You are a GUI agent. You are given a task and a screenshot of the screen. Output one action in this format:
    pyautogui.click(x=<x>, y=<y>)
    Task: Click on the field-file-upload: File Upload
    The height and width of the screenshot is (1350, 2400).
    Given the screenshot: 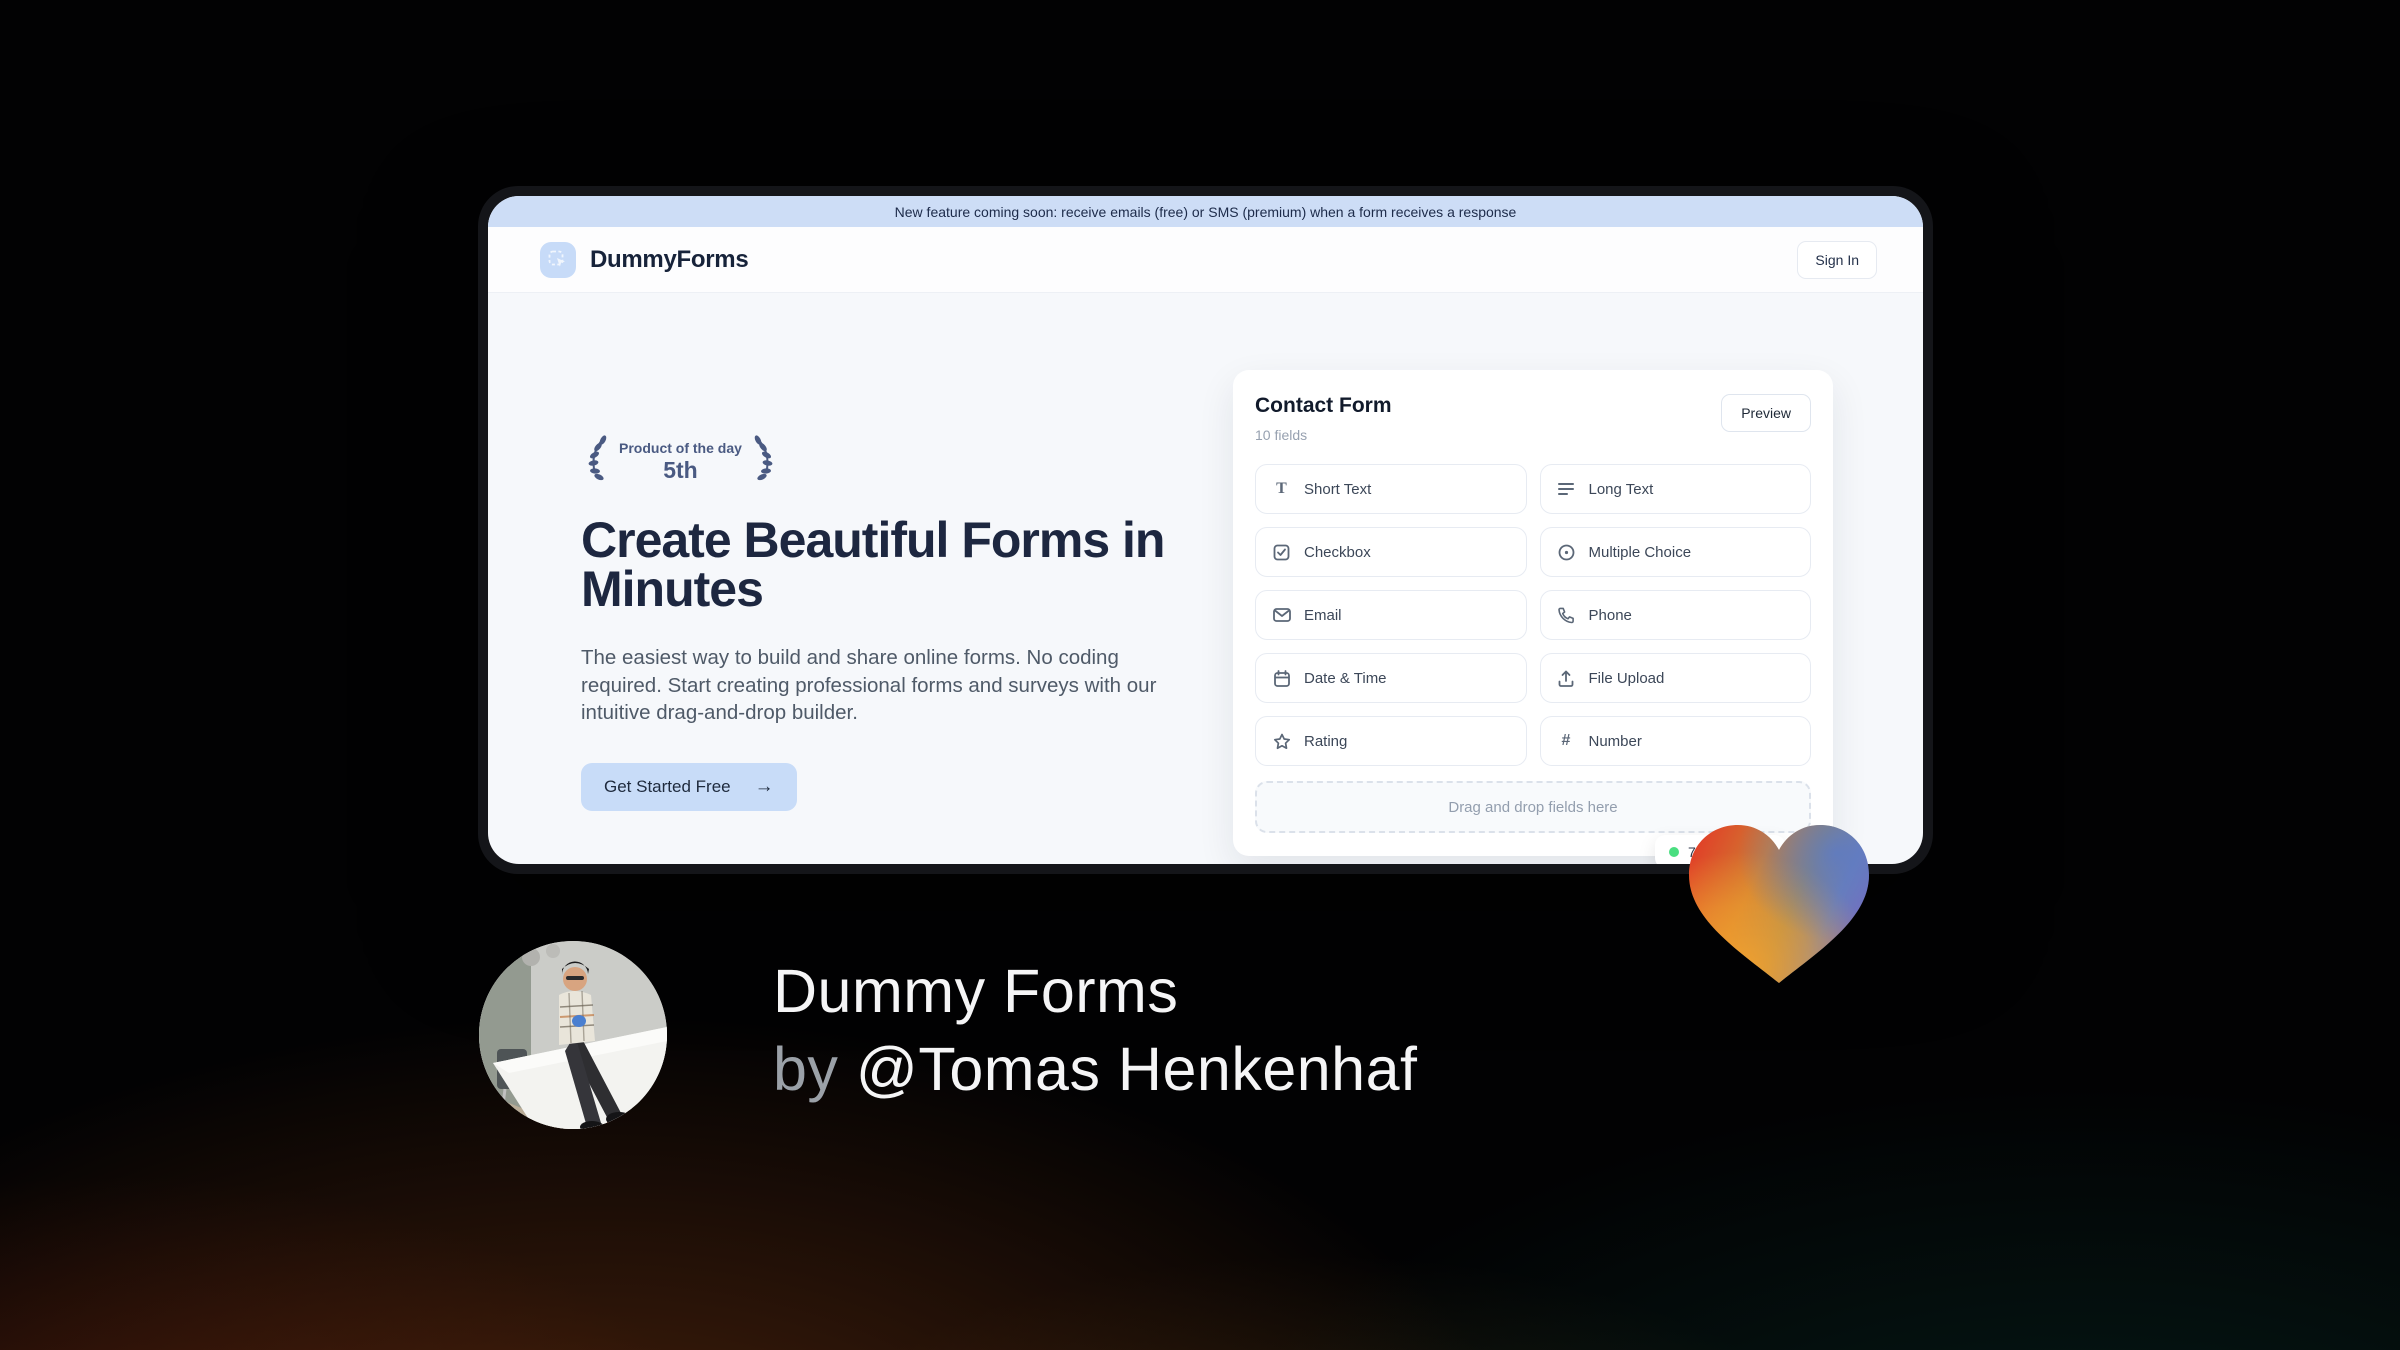 What is the action you would take?
    pyautogui.click(x=1675, y=678)
    